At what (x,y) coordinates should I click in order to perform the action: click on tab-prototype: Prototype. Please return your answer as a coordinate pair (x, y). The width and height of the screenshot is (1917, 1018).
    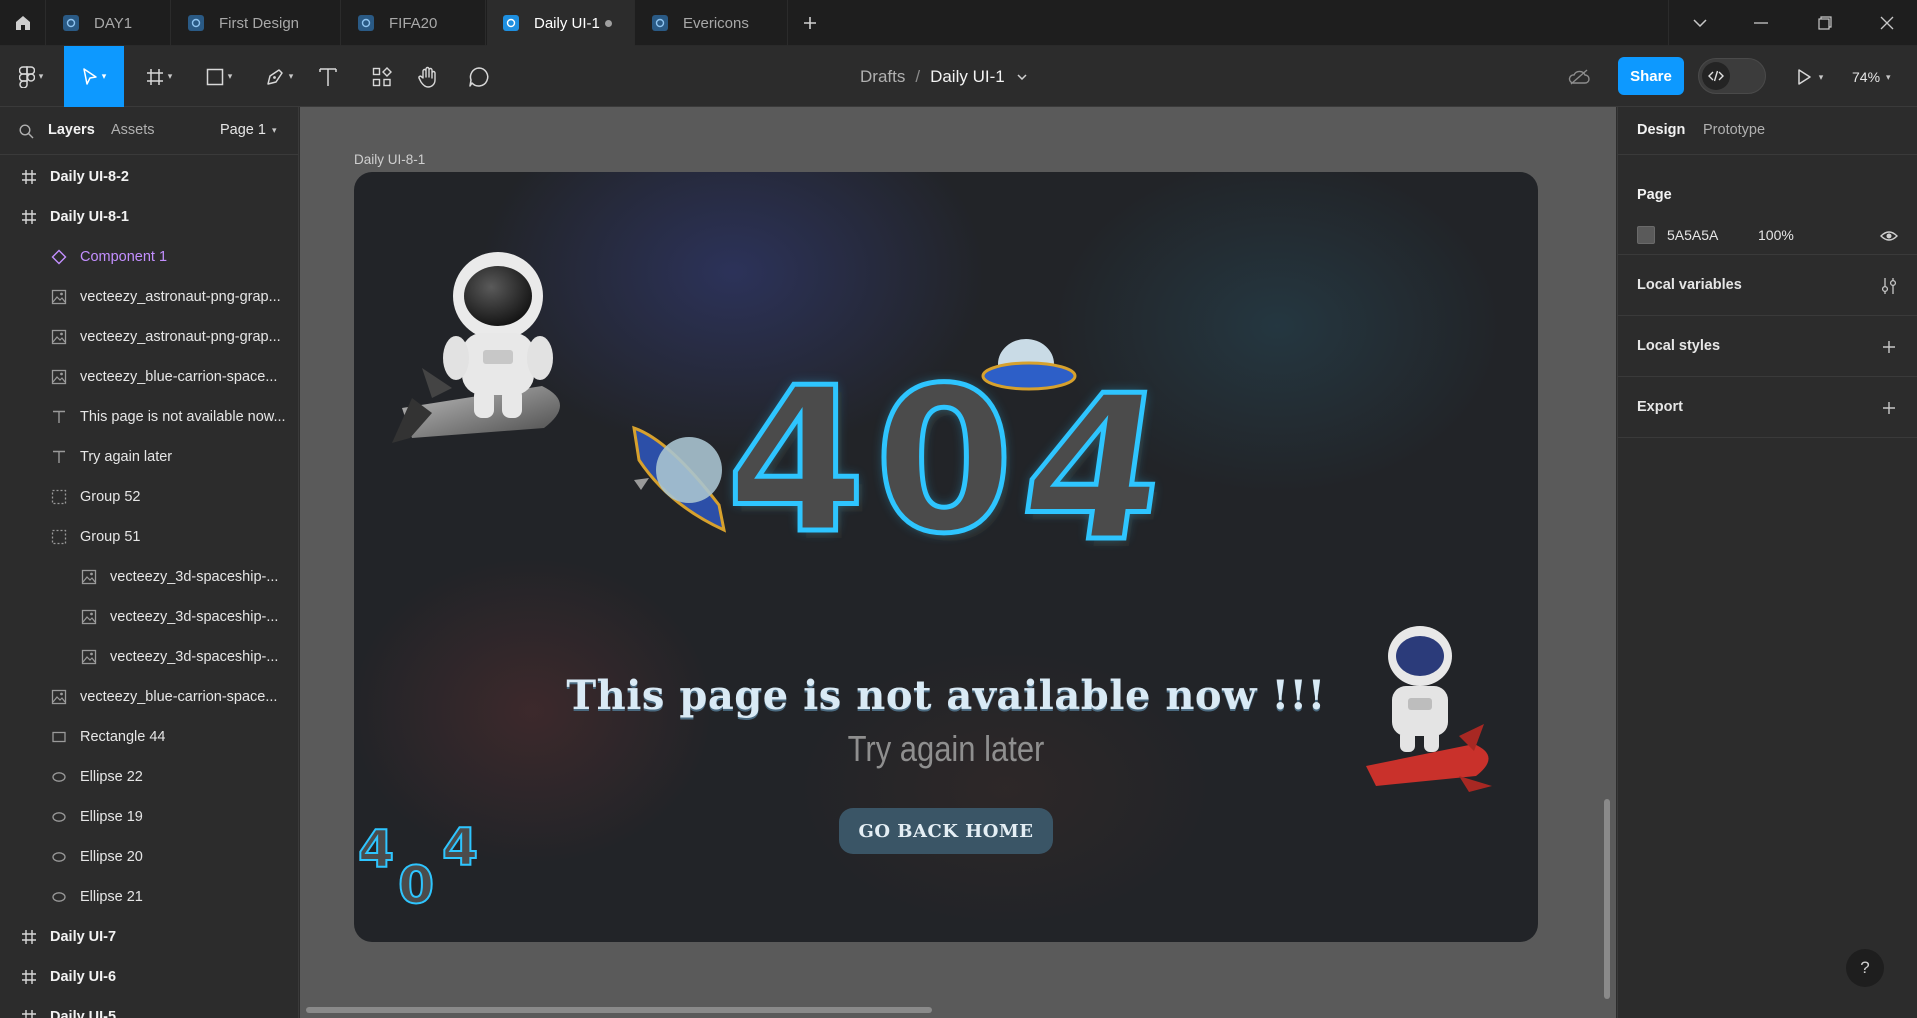
    Looking at the image, I should click on (1734, 130).